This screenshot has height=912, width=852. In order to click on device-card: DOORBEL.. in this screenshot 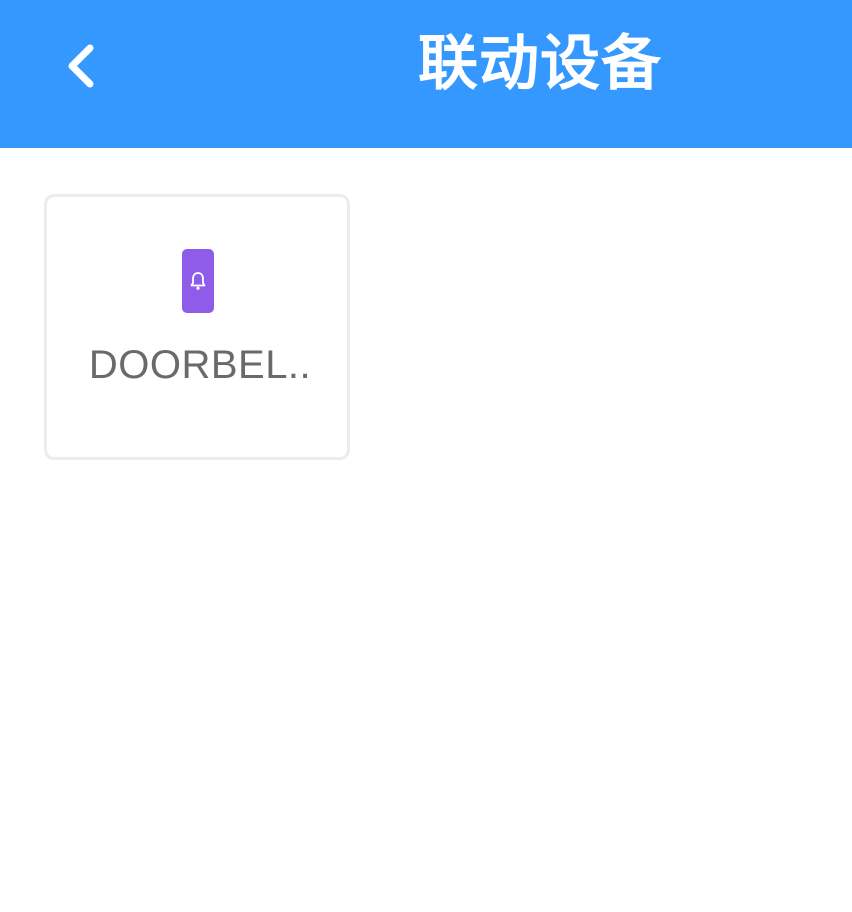, I will do `click(197, 327)`.